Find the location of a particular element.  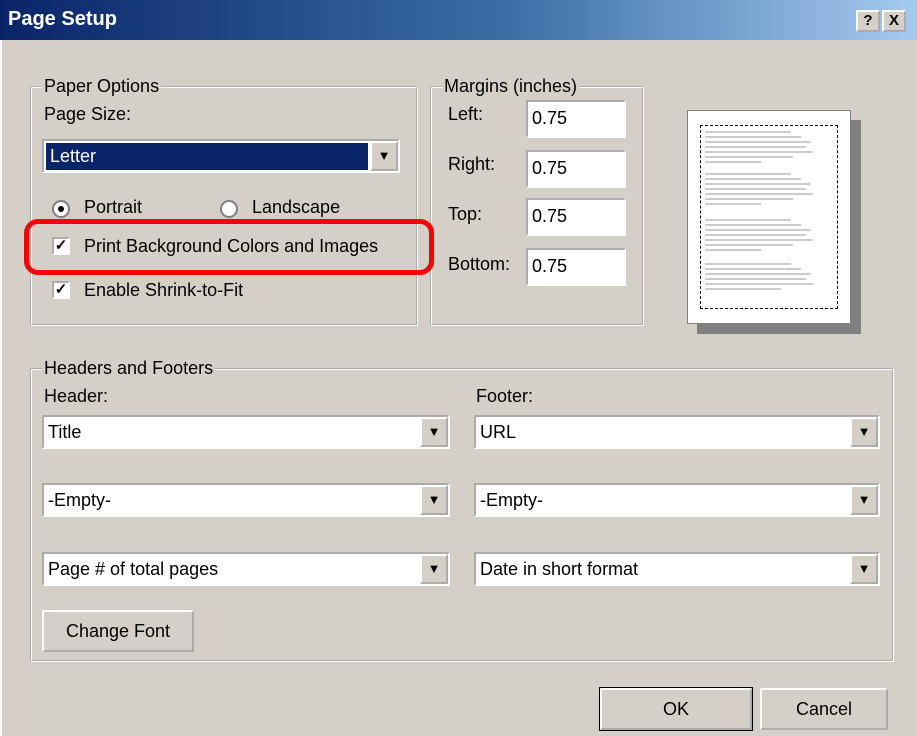

left-margin-input: 0.75 is located at coordinates (576, 119).